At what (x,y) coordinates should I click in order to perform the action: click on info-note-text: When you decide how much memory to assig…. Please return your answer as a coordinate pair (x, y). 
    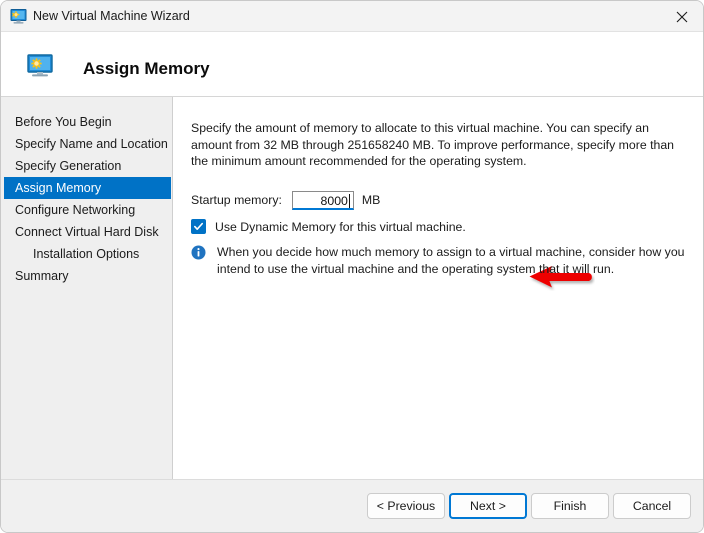
    Looking at the image, I should click on (451, 260).